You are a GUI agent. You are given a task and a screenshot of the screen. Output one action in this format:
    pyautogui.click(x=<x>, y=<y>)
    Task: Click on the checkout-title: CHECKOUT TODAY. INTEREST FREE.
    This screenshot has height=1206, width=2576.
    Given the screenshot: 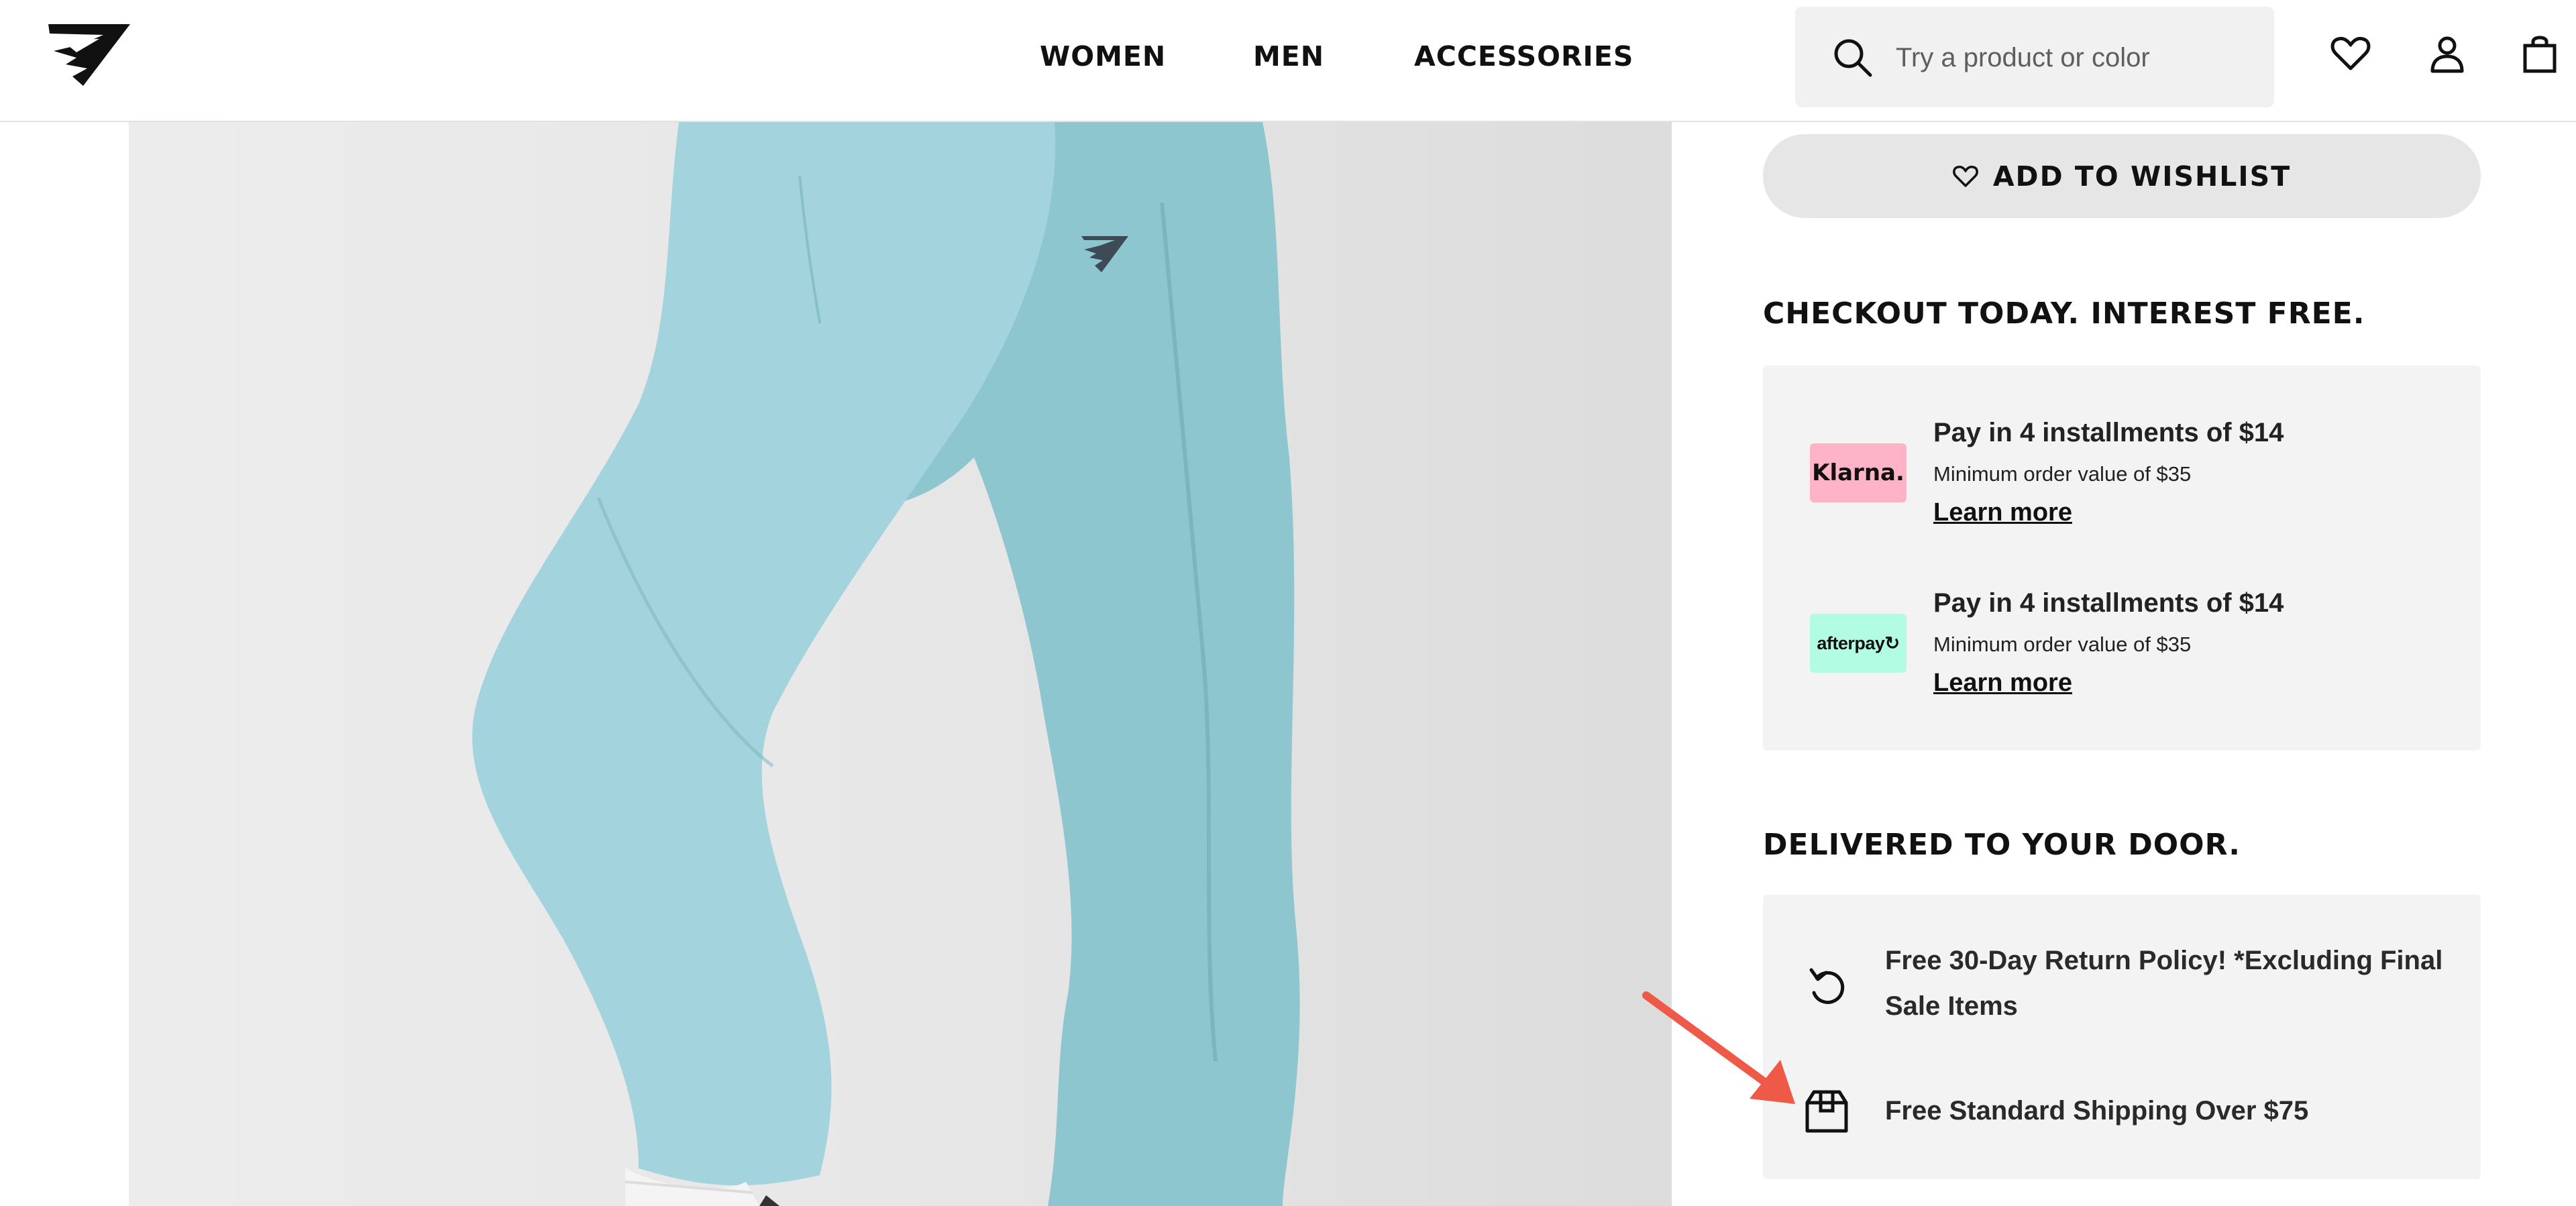 What is the action you would take?
    pyautogui.click(x=2064, y=313)
    